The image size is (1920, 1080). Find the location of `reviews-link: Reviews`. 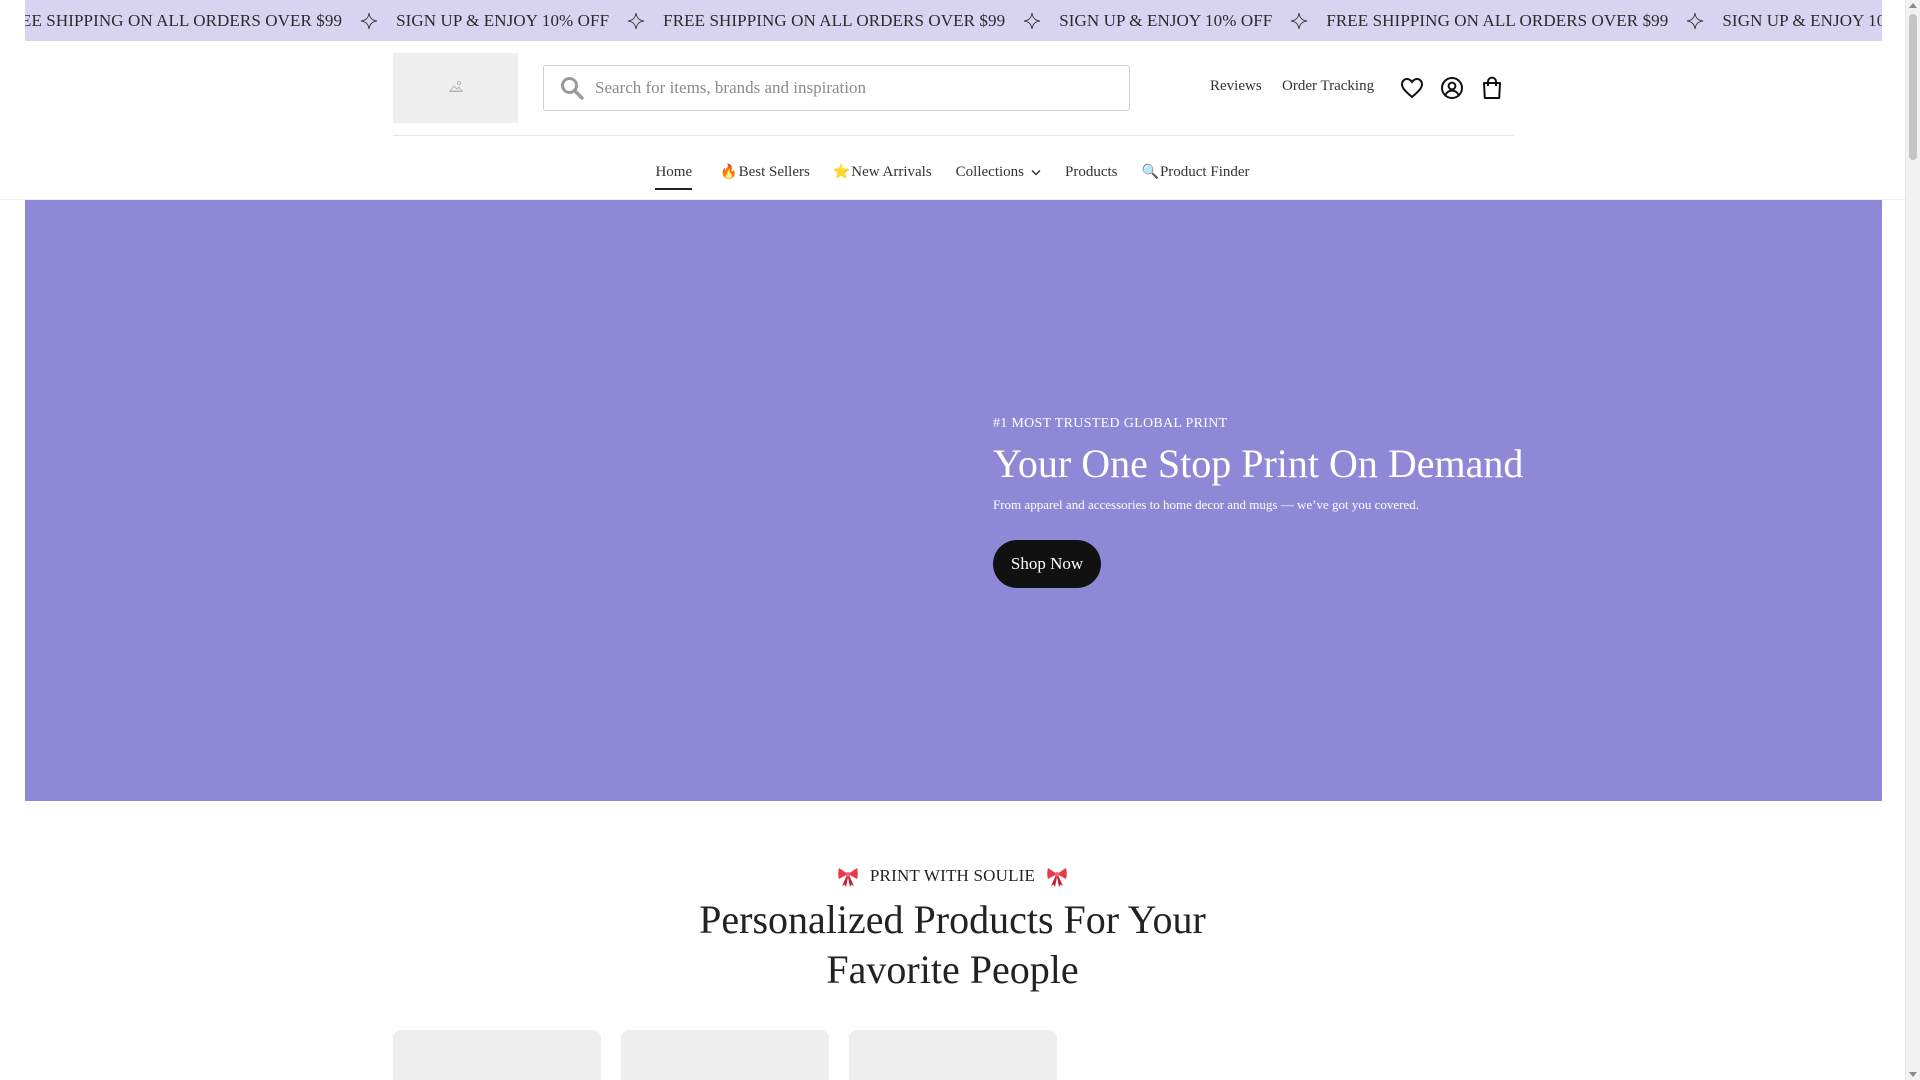

reviews-link: Reviews is located at coordinates (1236, 86).